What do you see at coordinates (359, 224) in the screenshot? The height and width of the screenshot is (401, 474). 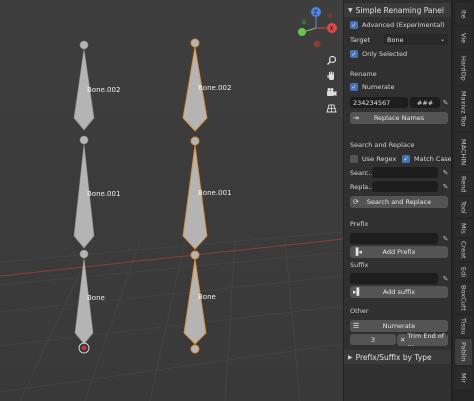 I see `prefix-section-title: Prefix` at bounding box center [359, 224].